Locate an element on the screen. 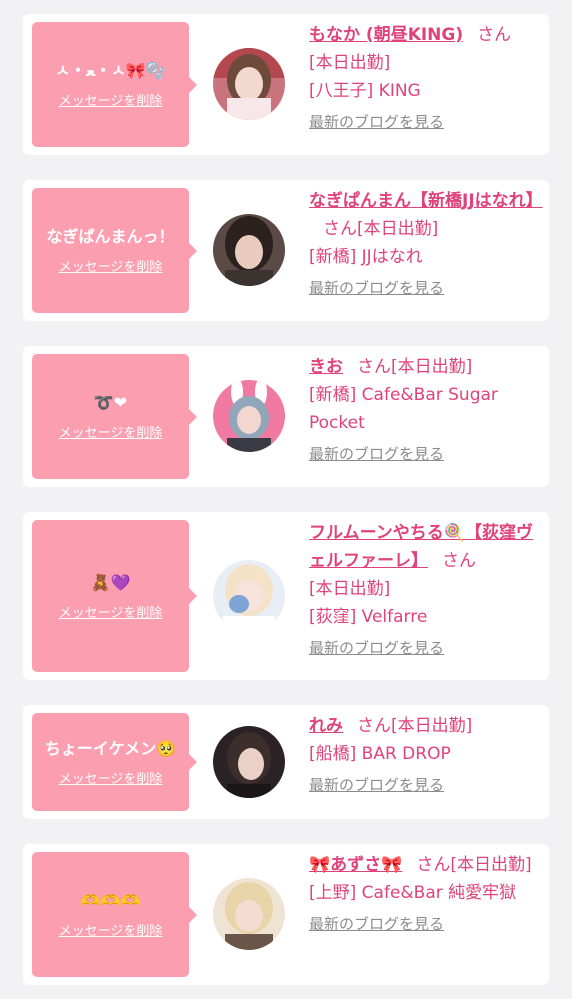  message-text: なぎぱんまんっ！ is located at coordinates (110, 236).